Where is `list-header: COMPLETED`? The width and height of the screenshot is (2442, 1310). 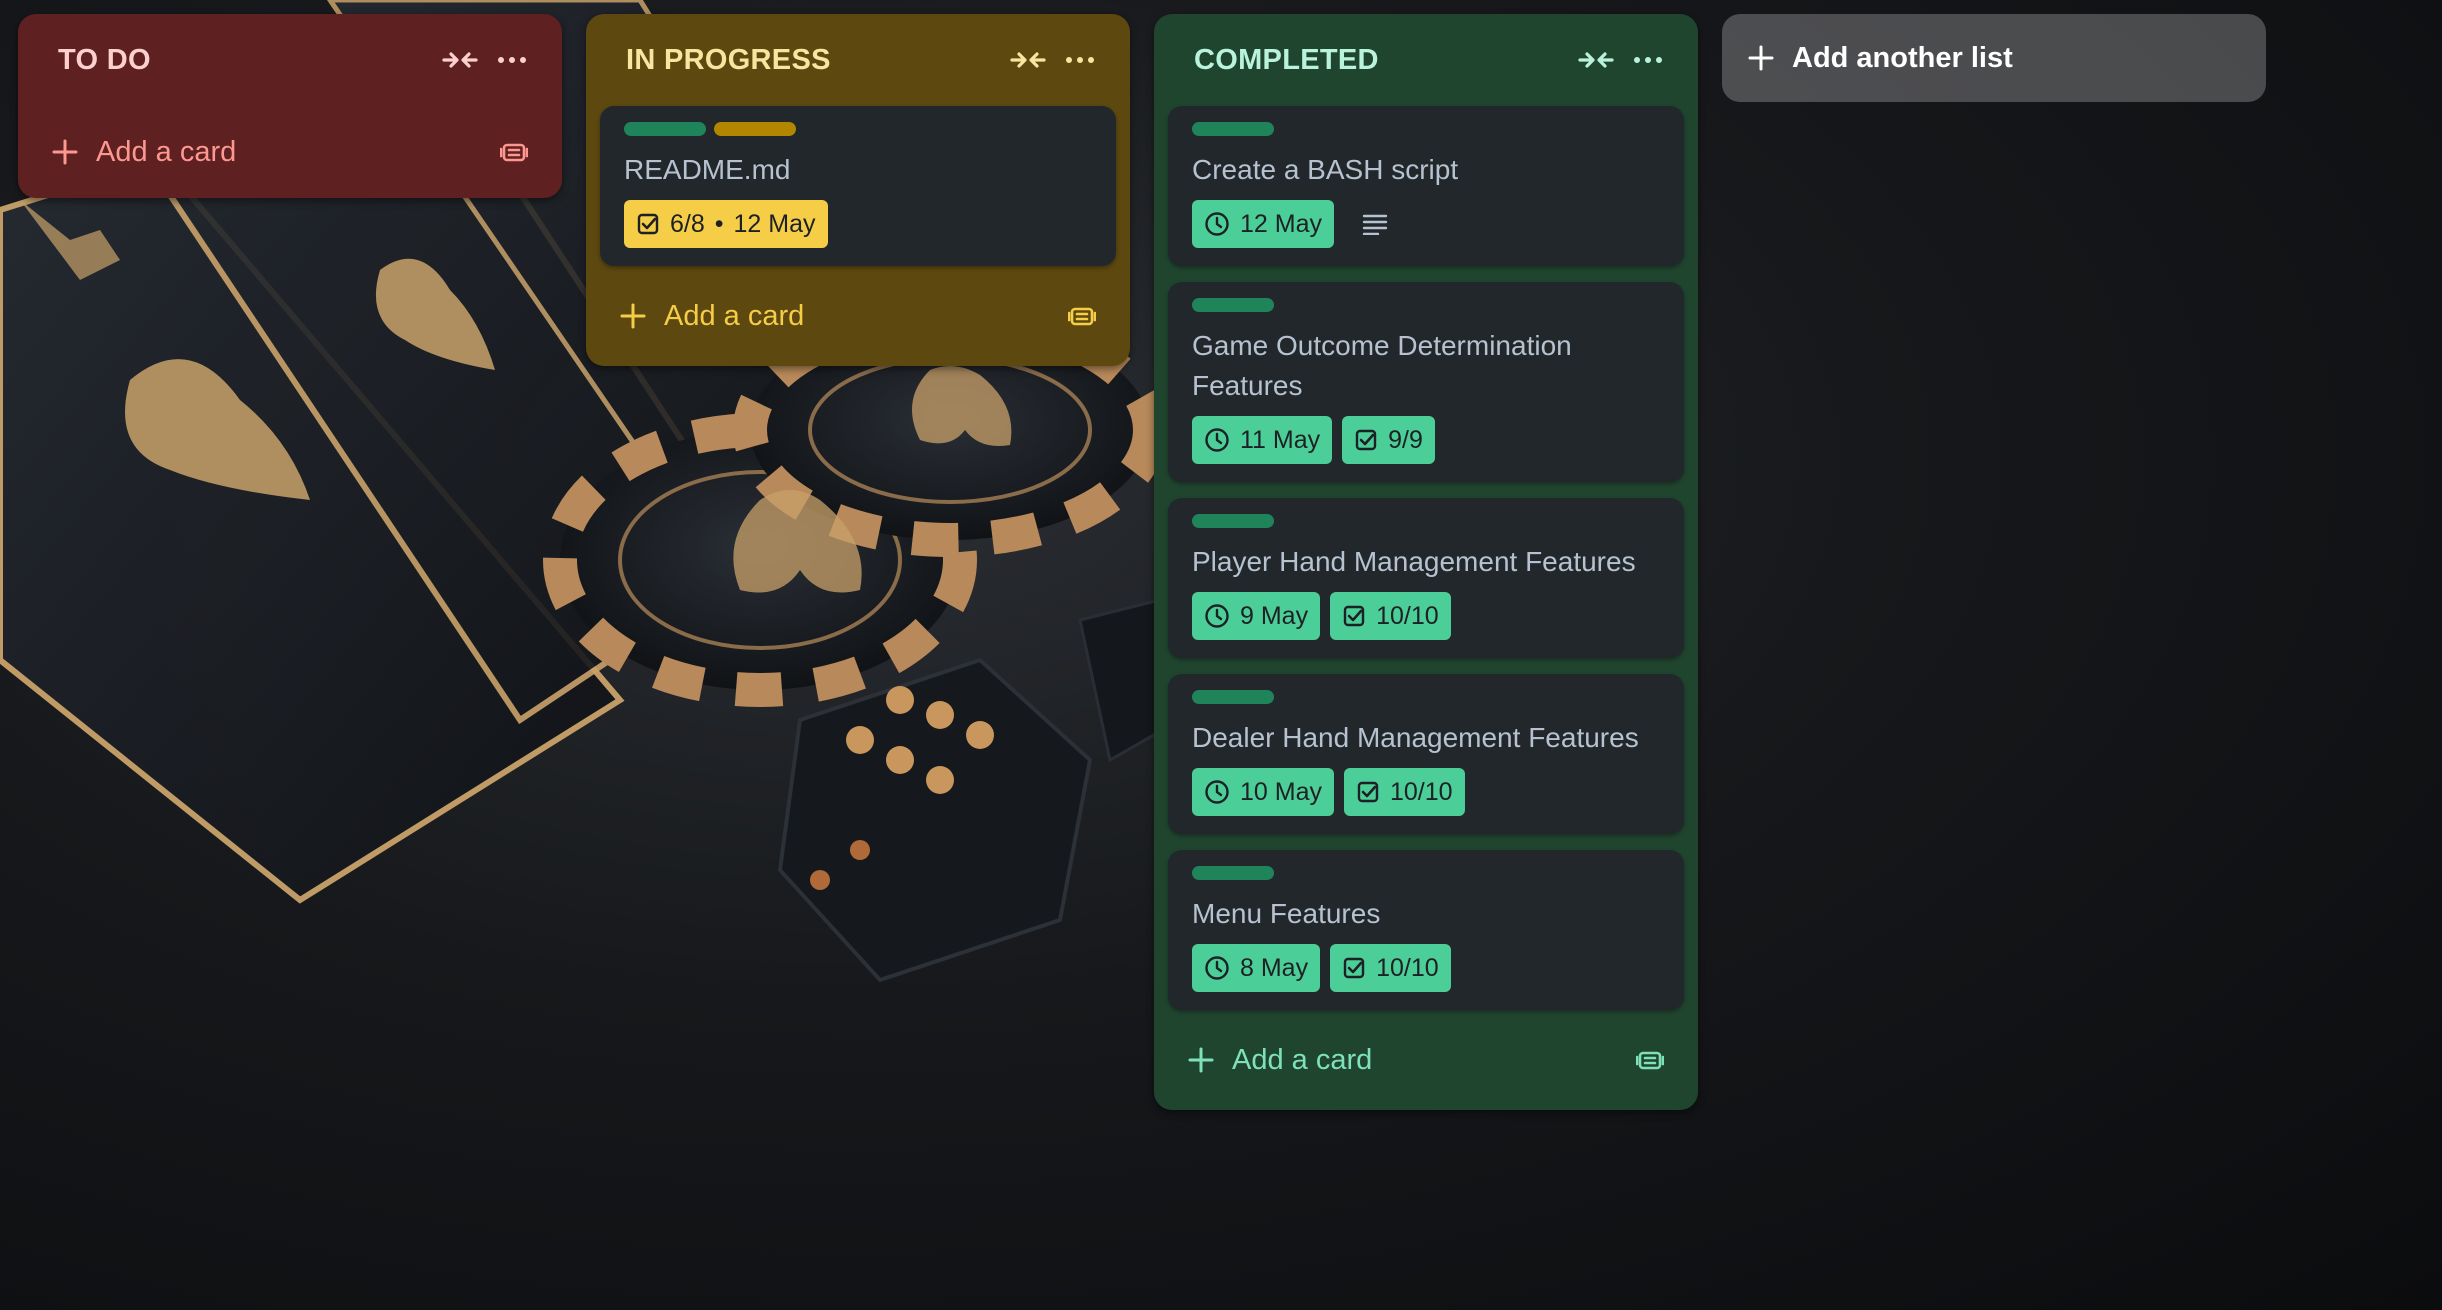
list-header: COMPLETED is located at coordinates (1426, 60).